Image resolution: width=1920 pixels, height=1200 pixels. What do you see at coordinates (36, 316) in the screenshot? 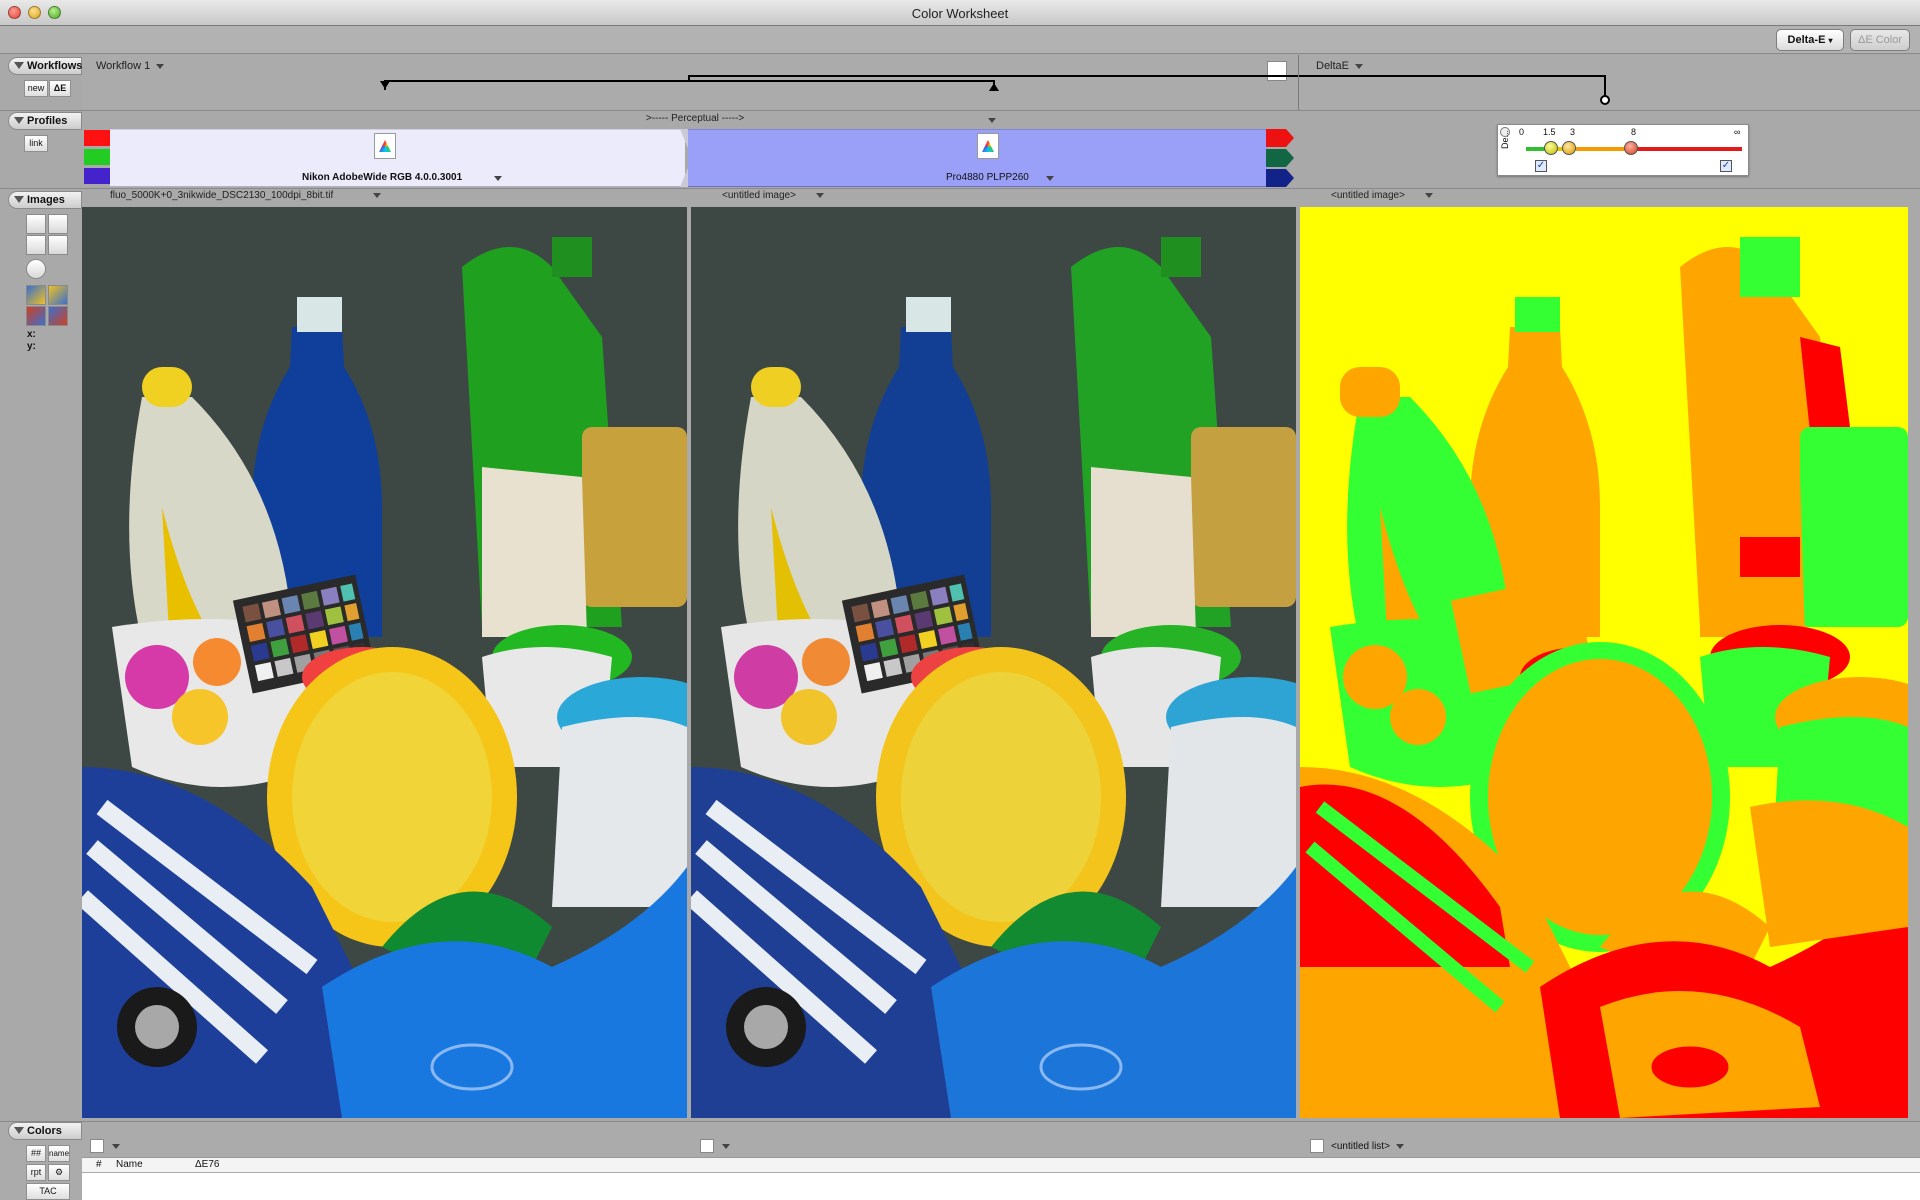
I see `image-view-c-icon` at bounding box center [36, 316].